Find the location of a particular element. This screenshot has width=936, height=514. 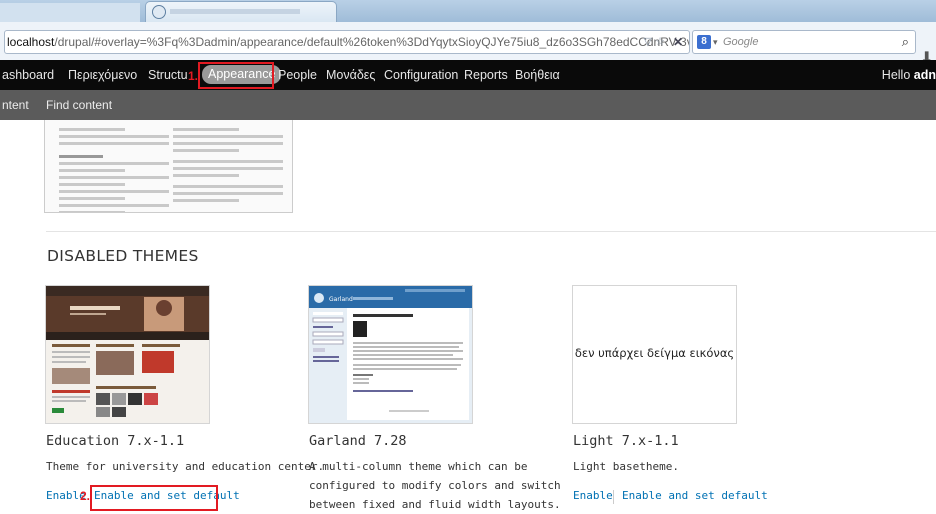

light-enable-default-link: Enable and set default is located at coordinates (695, 495).